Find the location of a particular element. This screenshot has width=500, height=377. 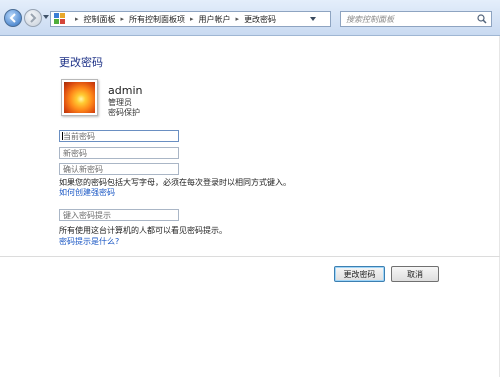

navigation-bar: ▸ 控制面板 ▸ 所有控制面板项 ▸ 用户帐户 ▸ 更改密码 搜索控制面板 is located at coordinates (250, 18).